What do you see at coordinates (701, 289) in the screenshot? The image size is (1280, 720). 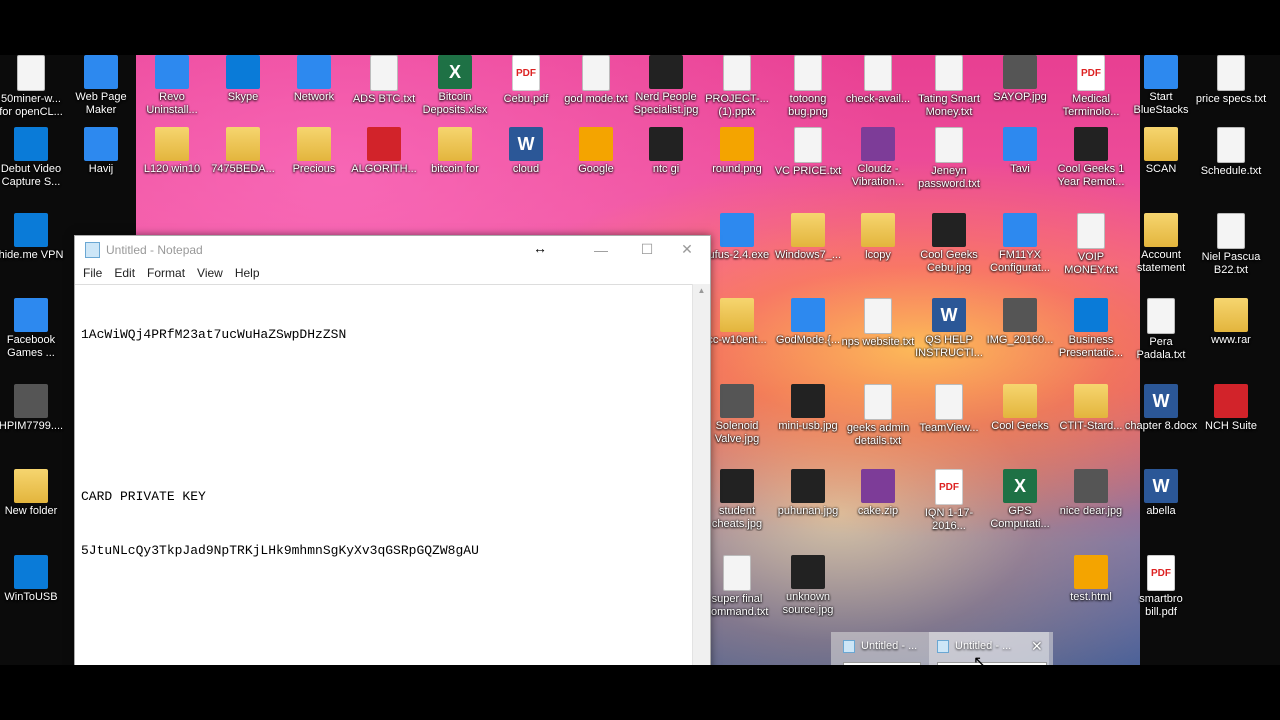 I see `scroll-up-icon: ▲` at bounding box center [701, 289].